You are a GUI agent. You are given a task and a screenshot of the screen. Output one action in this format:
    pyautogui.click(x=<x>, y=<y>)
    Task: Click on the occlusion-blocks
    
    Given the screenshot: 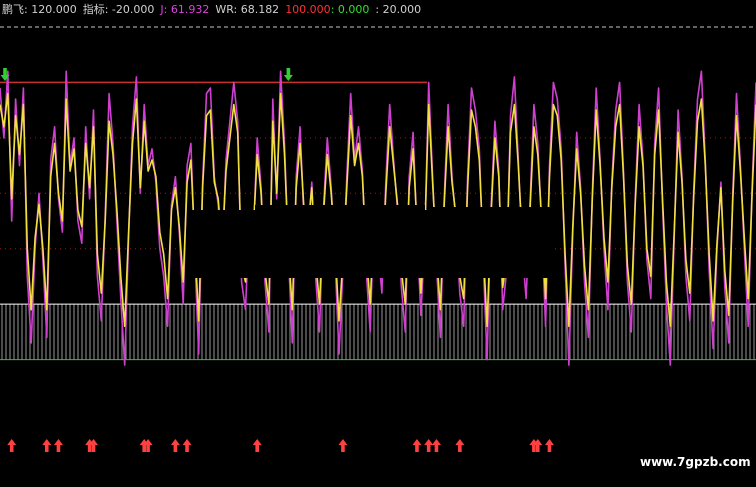 What is the action you would take?
    pyautogui.click(x=371, y=241)
    